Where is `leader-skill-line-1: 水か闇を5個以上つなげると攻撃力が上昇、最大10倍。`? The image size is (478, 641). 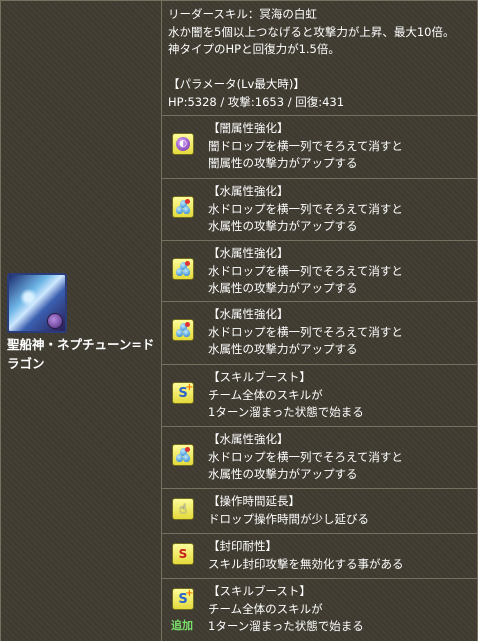 leader-skill-line-1: 水か闇を5個以上つなげると攻撃力が上昇、最大10倍。 is located at coordinates (311, 31).